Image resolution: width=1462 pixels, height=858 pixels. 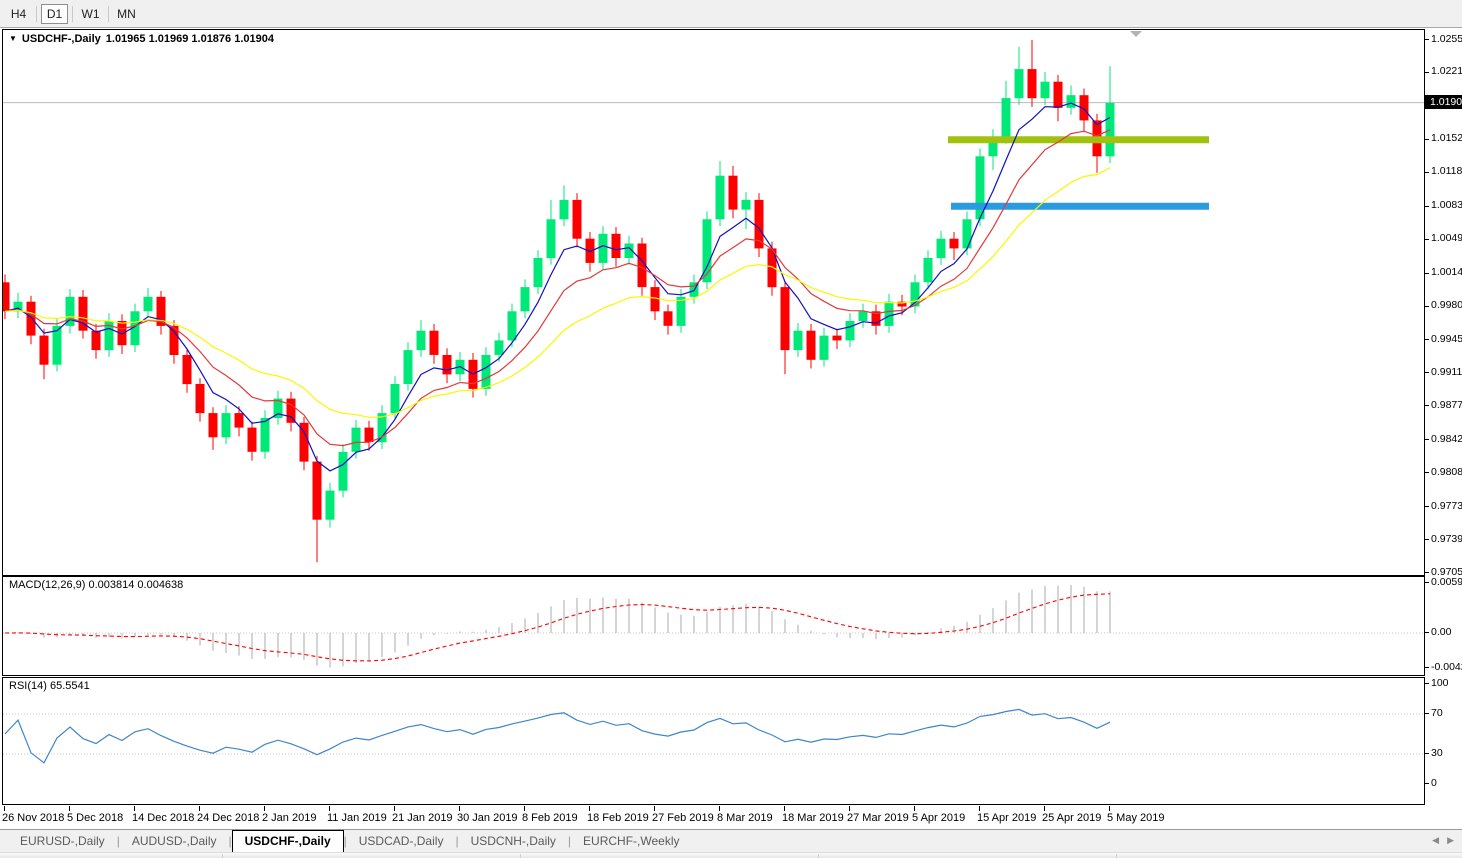 What do you see at coordinates (1446, 439) in the screenshot?
I see `price-axis-label: 0.98420` at bounding box center [1446, 439].